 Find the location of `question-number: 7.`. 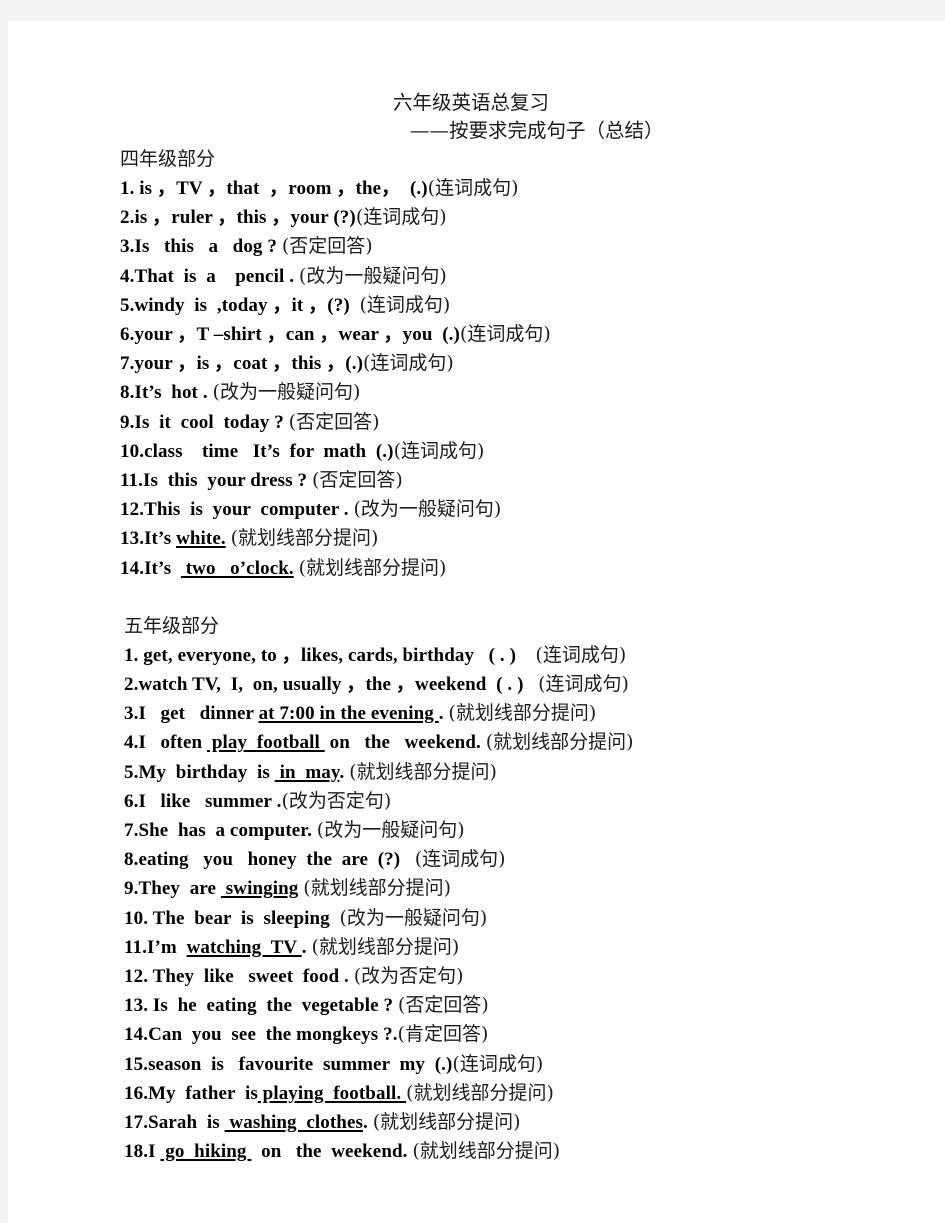

question-number: 7. is located at coordinates (127, 364).